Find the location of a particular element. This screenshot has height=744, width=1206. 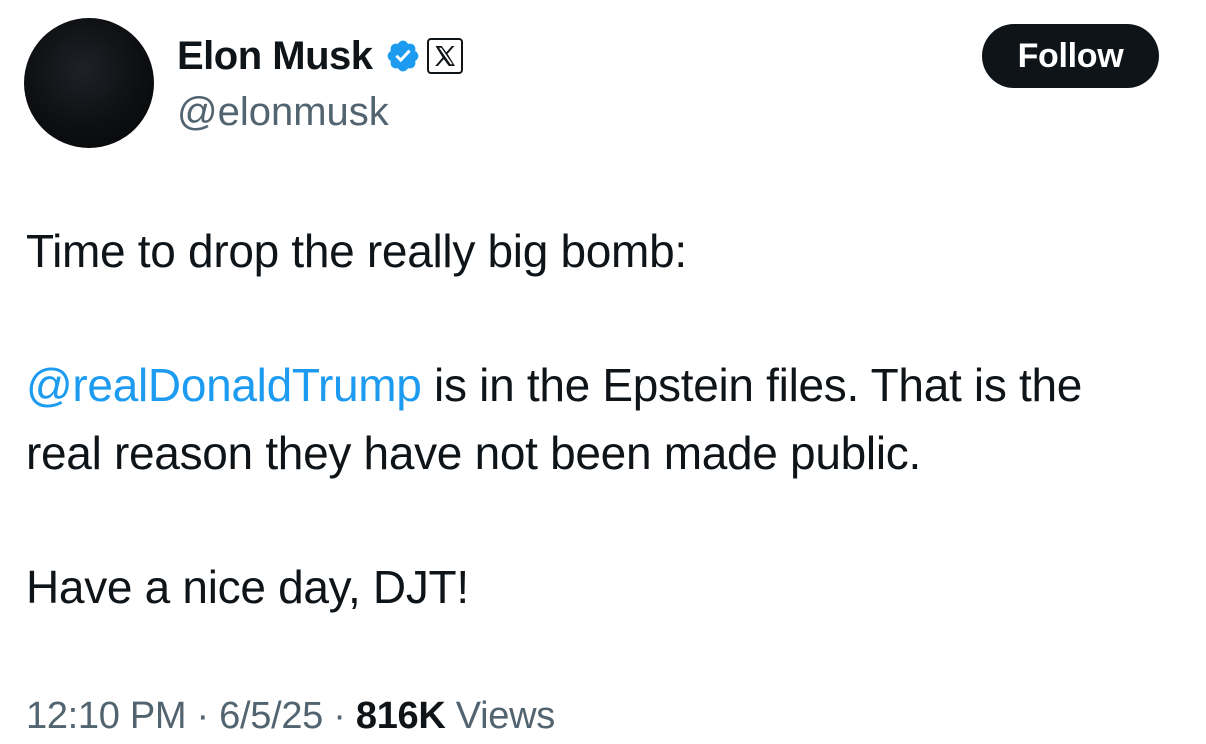

mention-link: @realDonaldTrump is located at coordinates (224, 385).